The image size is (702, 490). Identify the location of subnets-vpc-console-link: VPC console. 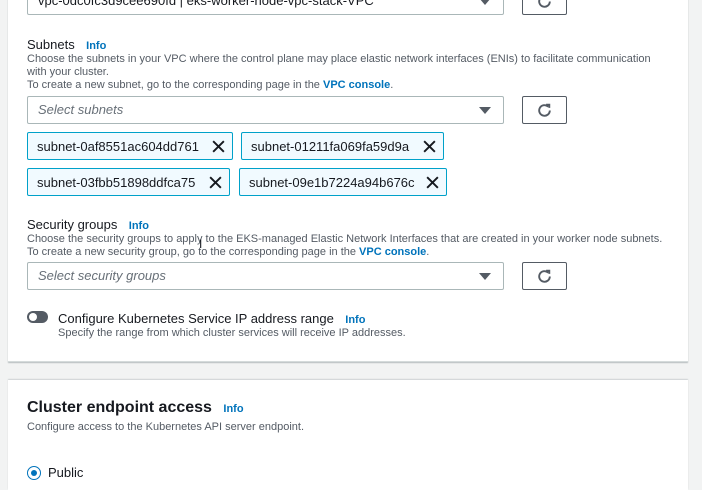
(356, 85).